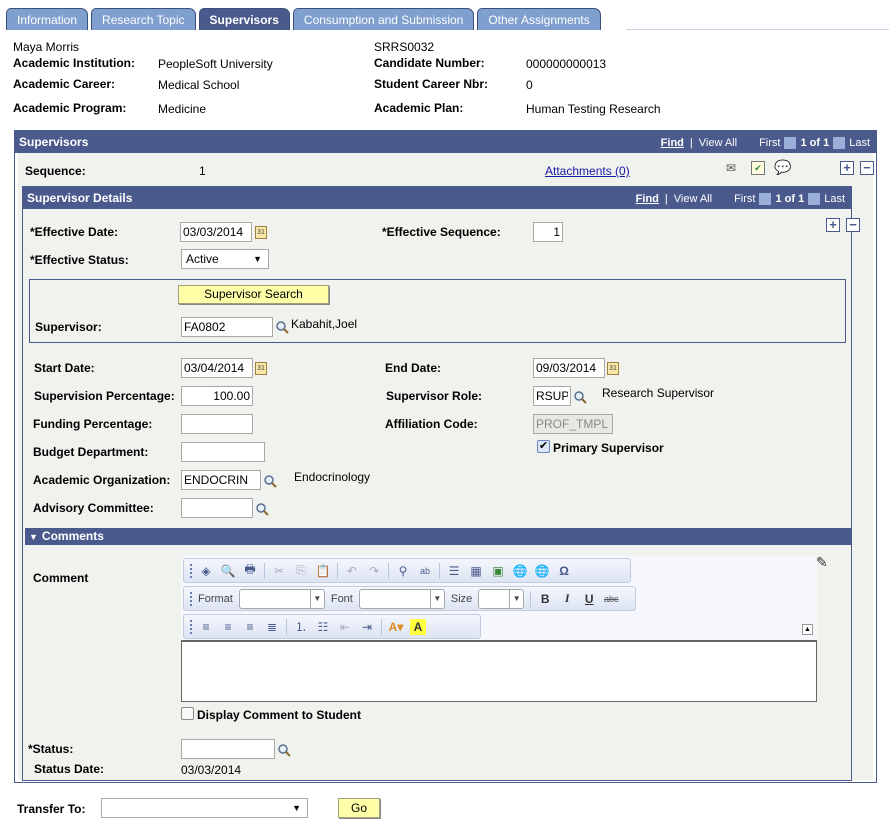 This screenshot has height=825, width=889. Describe the element at coordinates (225, 259) in the screenshot. I see `effective-status-select: Active ▼` at that location.